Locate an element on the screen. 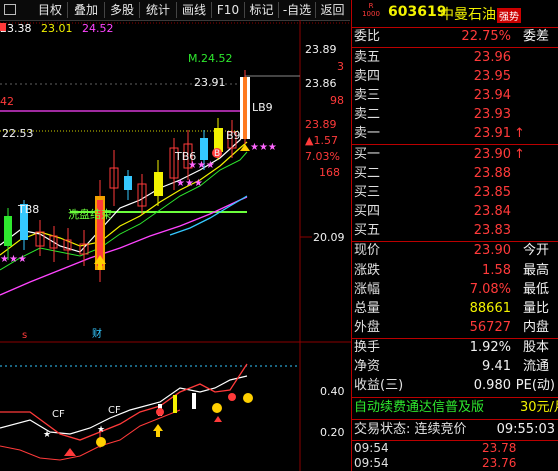  toolbar-button-statistics: 统计 is located at coordinates (158, 10).